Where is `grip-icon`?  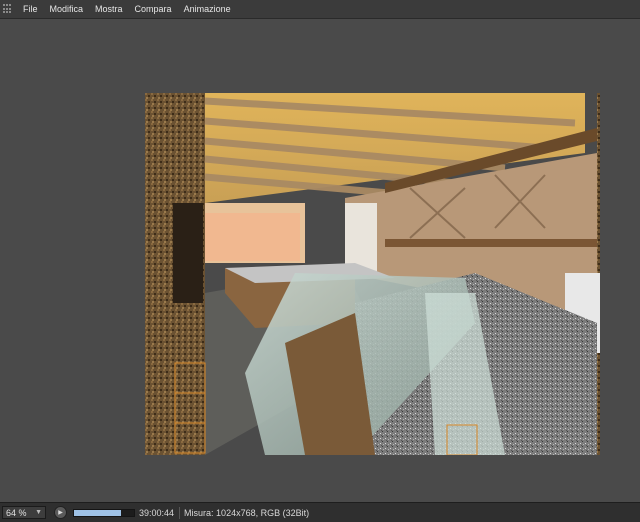 grip-icon is located at coordinates (8, 9).